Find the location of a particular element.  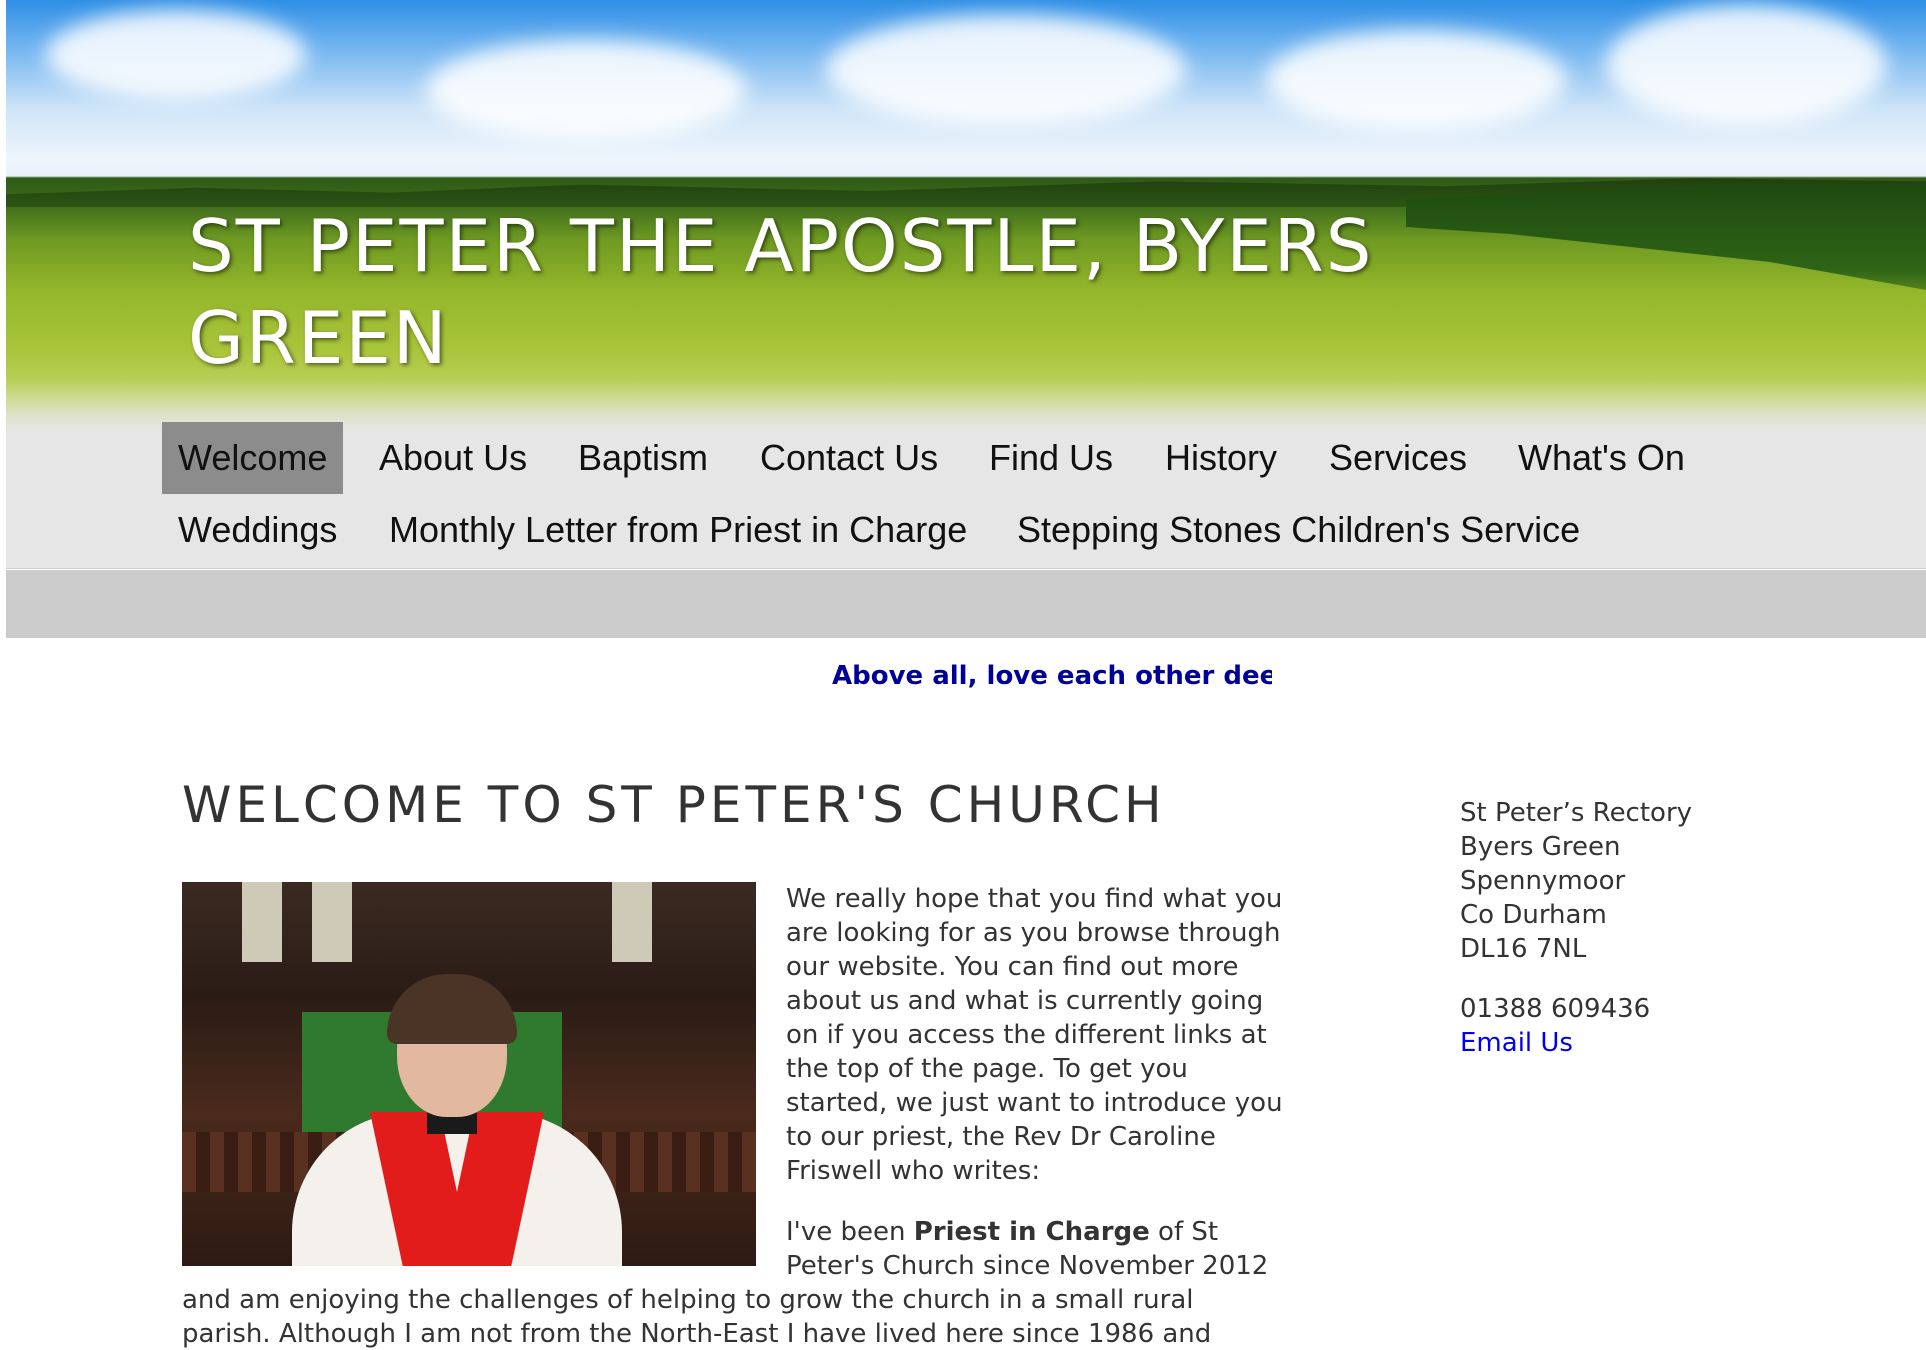

nav-item-weddings: Weddings is located at coordinates (257, 530).